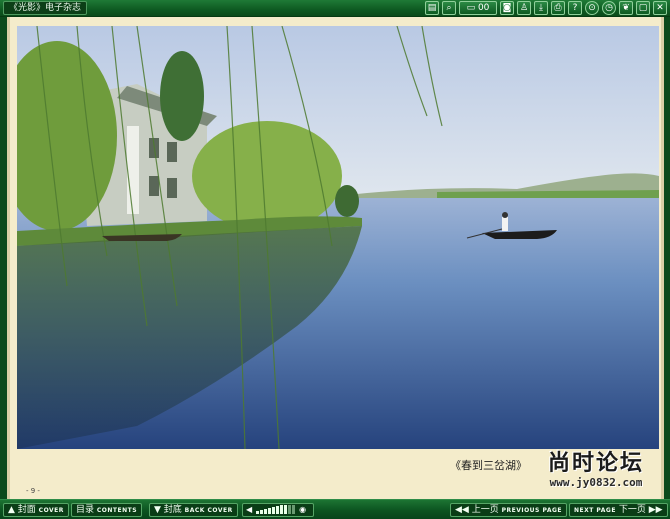 The width and height of the screenshot is (670, 519). Describe the element at coordinates (22, 510) in the screenshot. I see `cover-button-label: ▲ 封面` at that location.